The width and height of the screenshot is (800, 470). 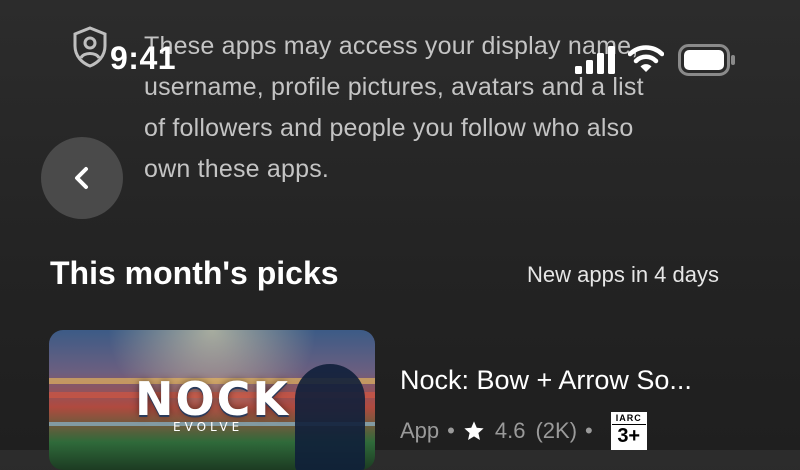 What do you see at coordinates (420, 430) in the screenshot?
I see `app-type: App` at bounding box center [420, 430].